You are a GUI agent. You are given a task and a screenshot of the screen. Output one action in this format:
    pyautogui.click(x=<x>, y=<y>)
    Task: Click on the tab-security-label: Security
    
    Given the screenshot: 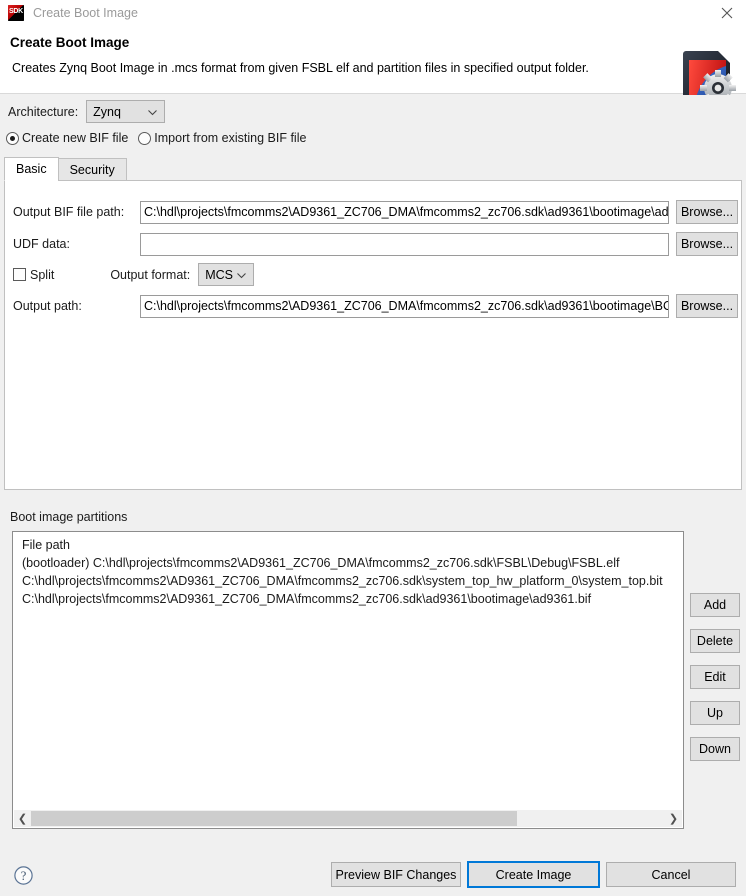 What is the action you would take?
    pyautogui.click(x=92, y=169)
    